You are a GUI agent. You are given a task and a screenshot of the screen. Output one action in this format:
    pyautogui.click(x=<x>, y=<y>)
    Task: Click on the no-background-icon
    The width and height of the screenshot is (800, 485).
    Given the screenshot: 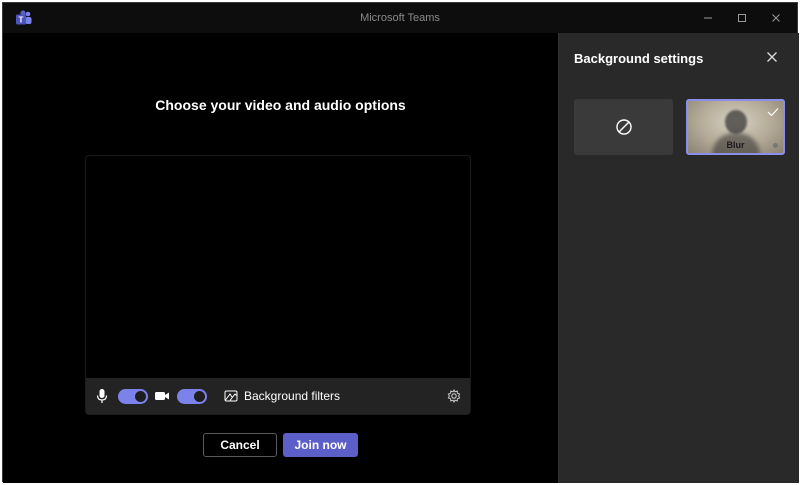 What is the action you would take?
    pyautogui.click(x=623, y=127)
    